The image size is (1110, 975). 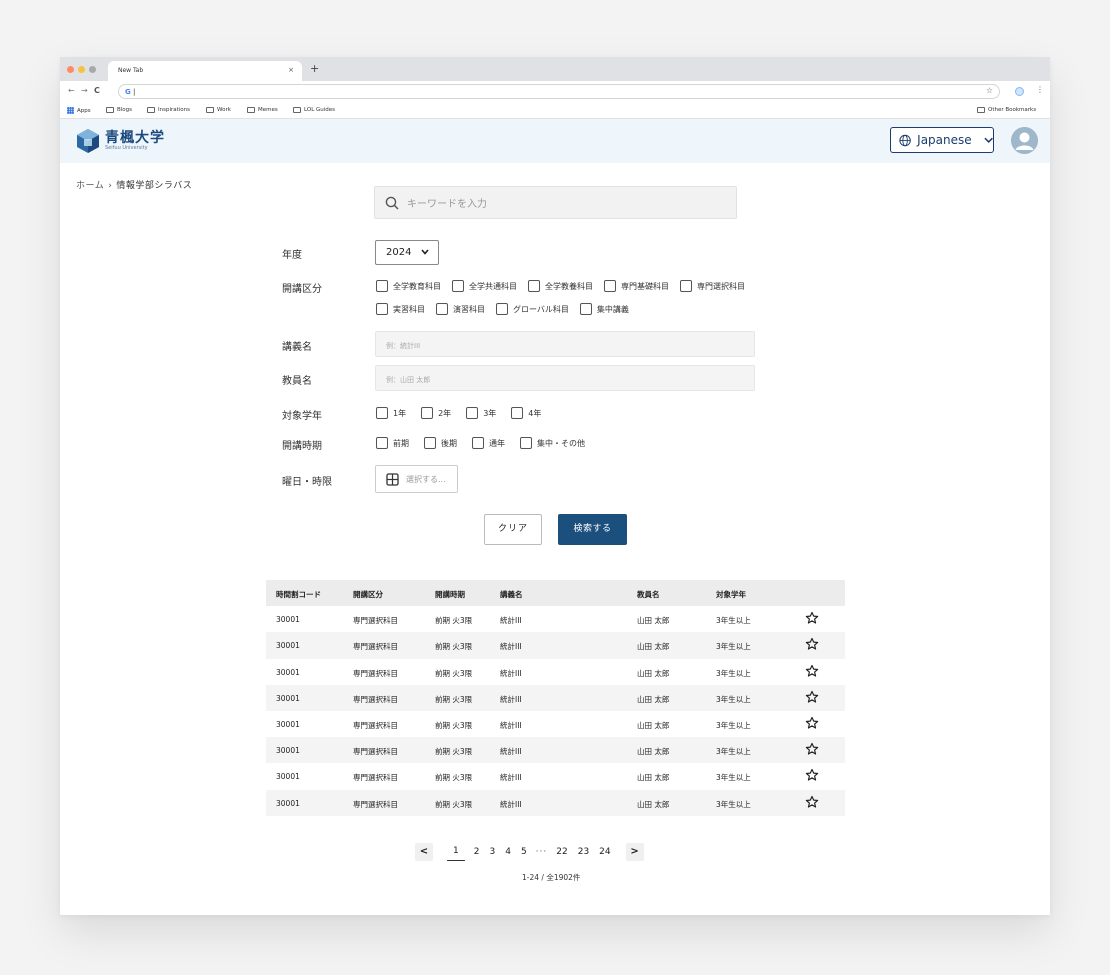 I want to click on category-checkbox: 演習科目, so click(x=460, y=309).